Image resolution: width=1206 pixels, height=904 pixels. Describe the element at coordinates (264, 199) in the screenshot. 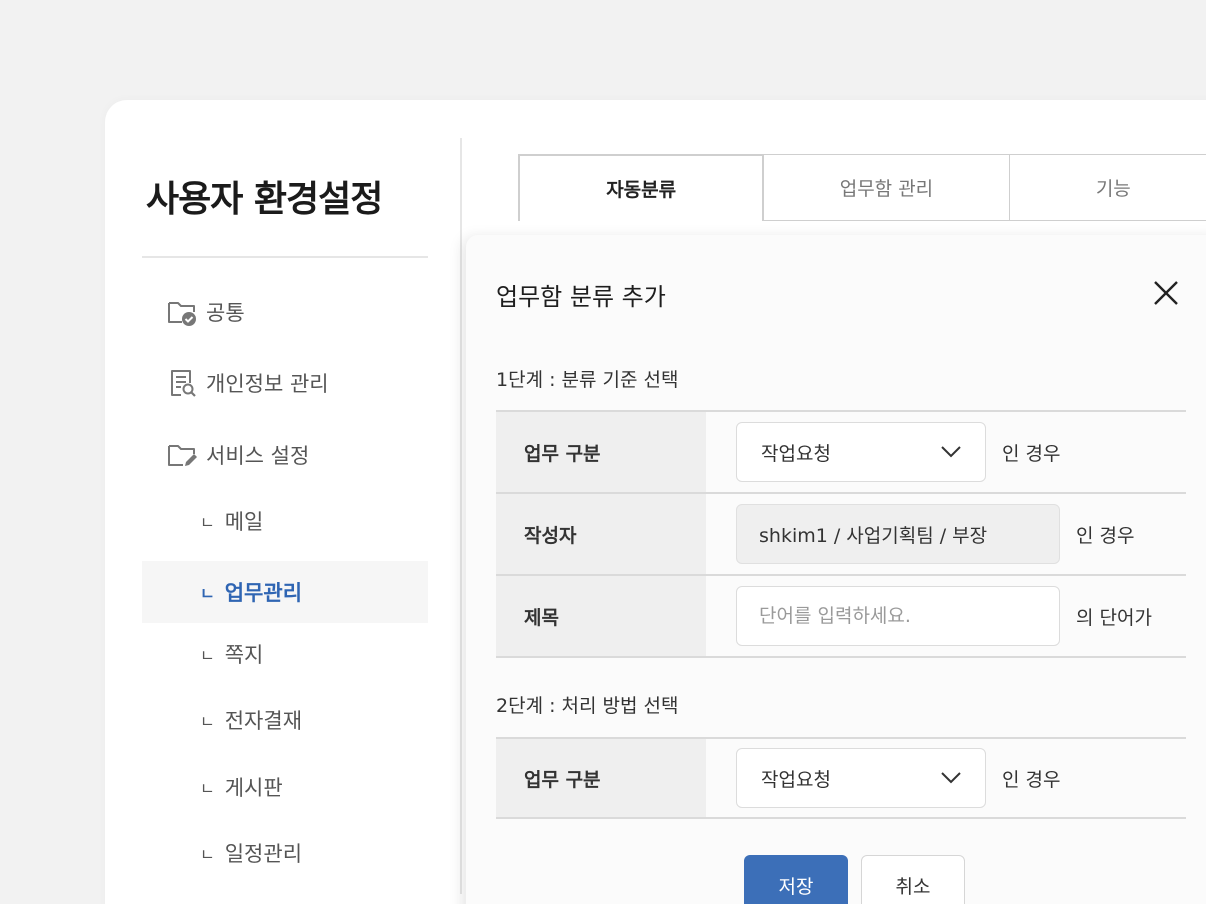

I see `page-title: 사용자 환경설정` at that location.